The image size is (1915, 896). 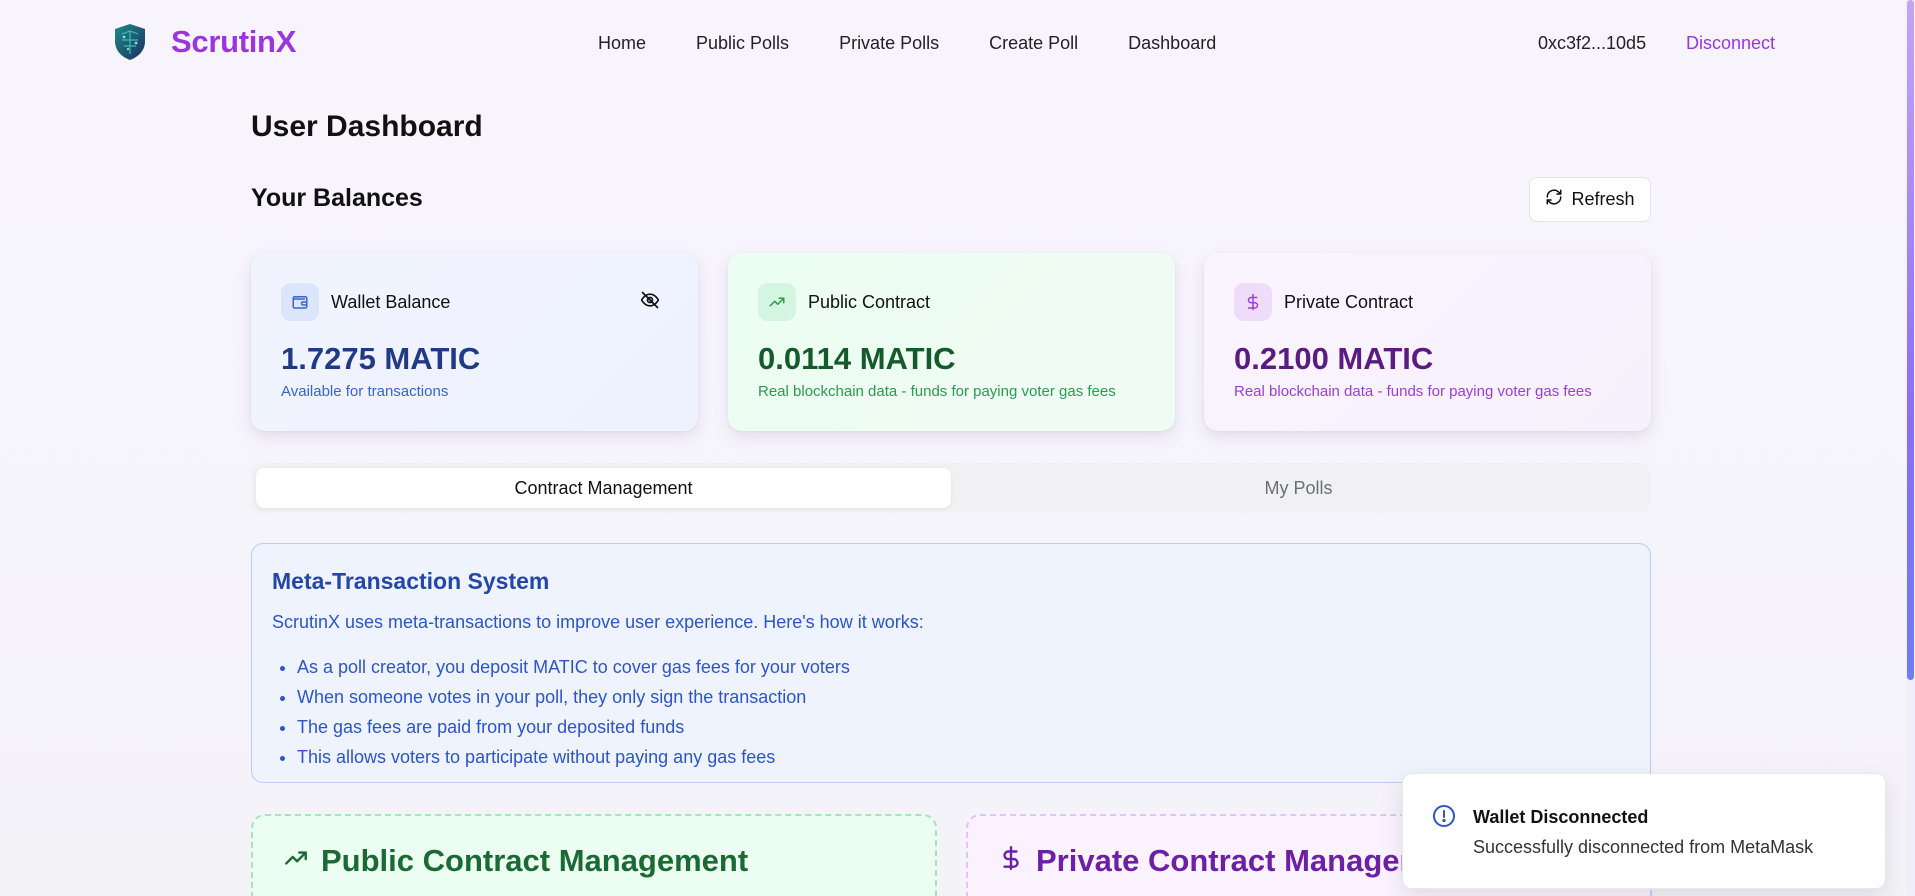 I want to click on info-icon, so click(x=1444, y=818).